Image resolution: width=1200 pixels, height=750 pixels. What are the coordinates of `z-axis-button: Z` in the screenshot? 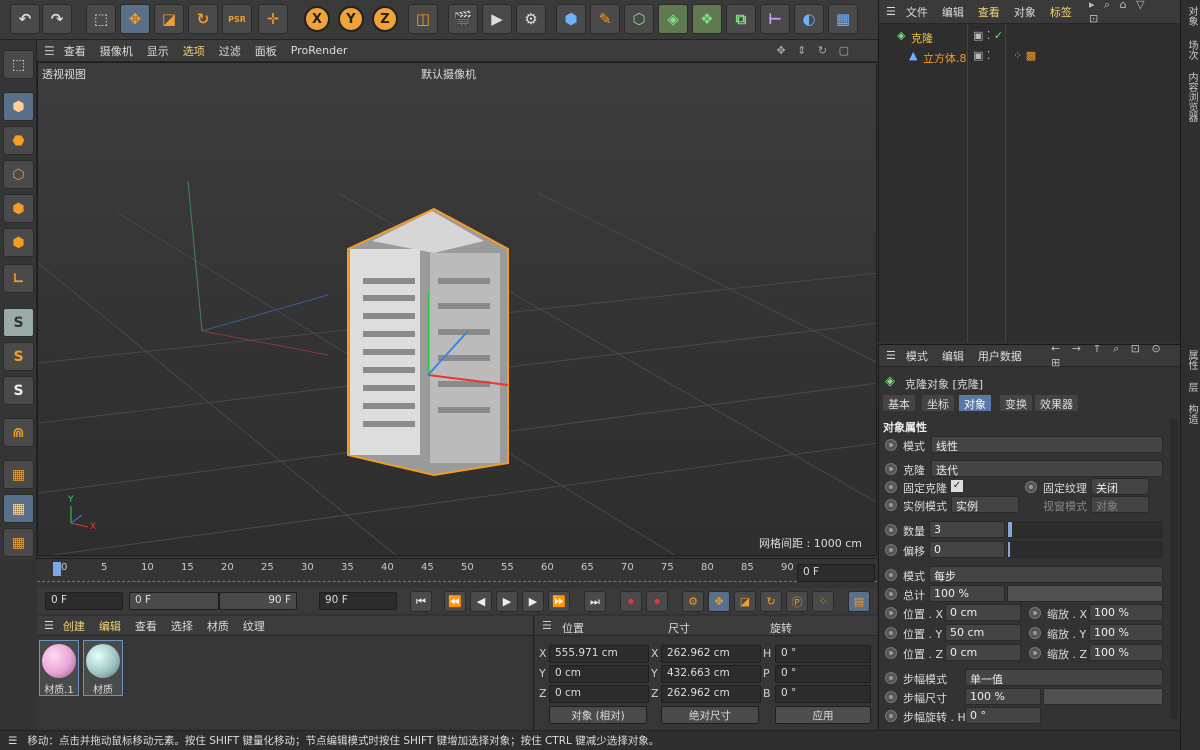 It's located at (385, 19).